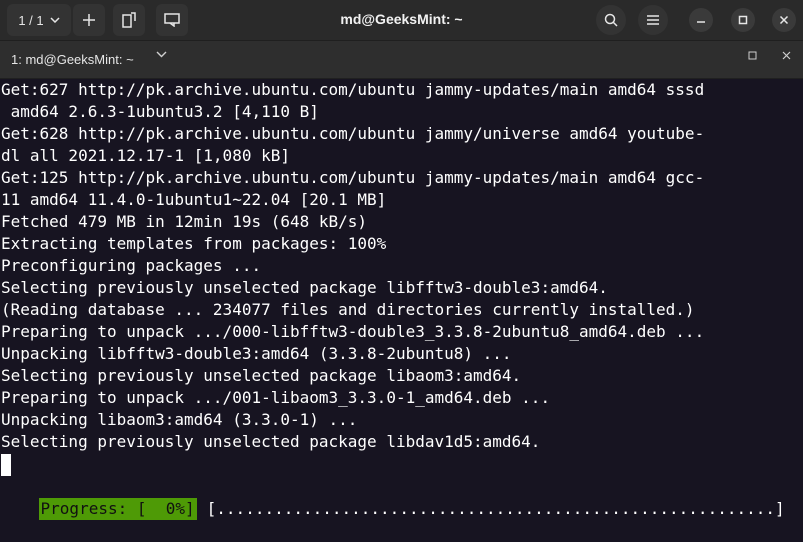 This screenshot has width=803, height=542. What do you see at coordinates (194, 243) in the screenshot?
I see `terminal-line: Extracting templates from packages: 100%` at bounding box center [194, 243].